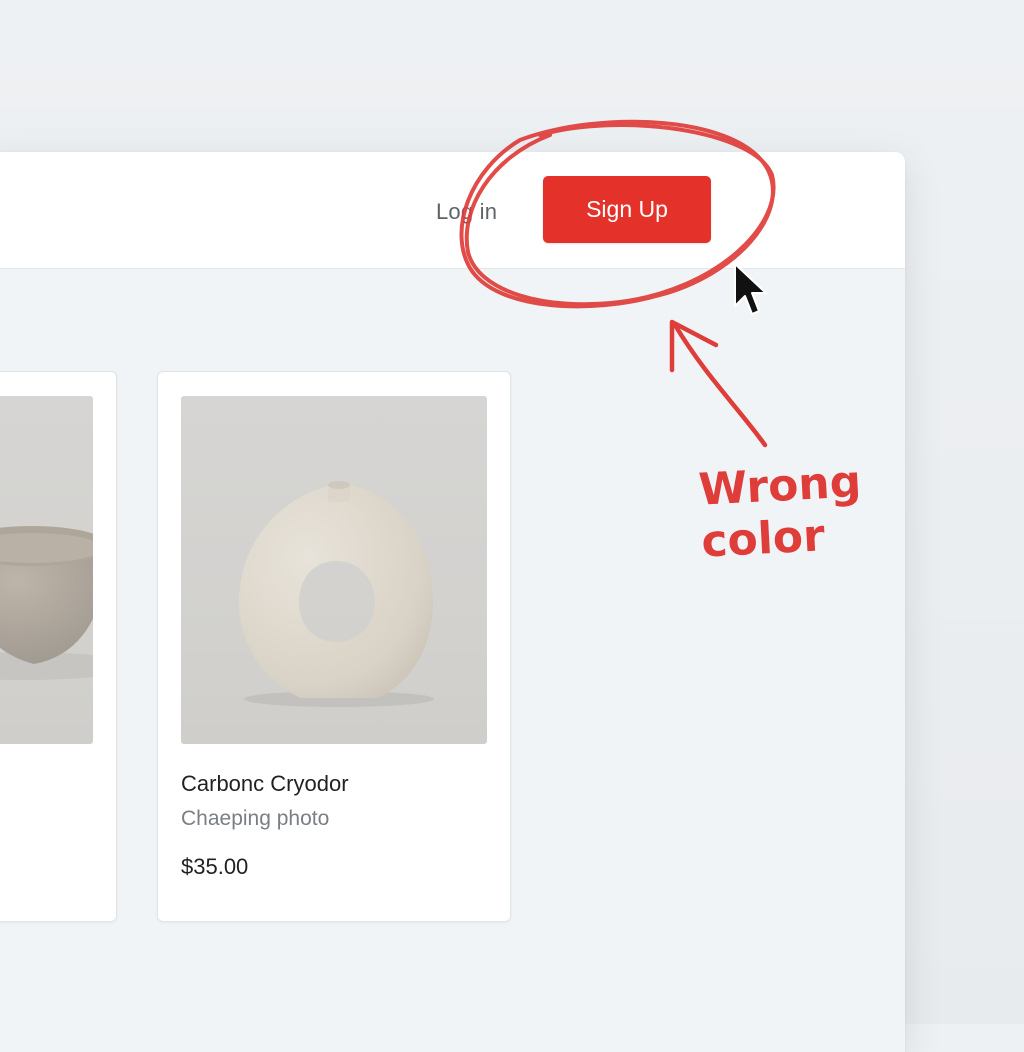 Image resolution: width=1024 pixels, height=1052 pixels. I want to click on signup-button: Sign Up, so click(627, 209).